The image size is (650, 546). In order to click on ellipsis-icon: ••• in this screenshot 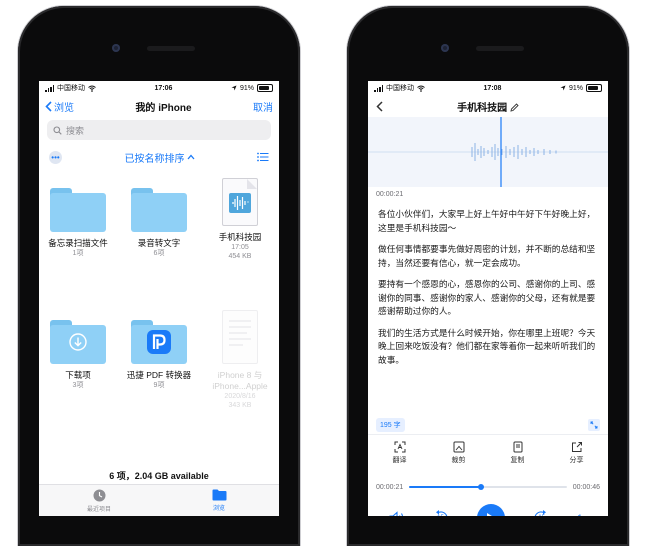, I will do `click(55, 157)`.